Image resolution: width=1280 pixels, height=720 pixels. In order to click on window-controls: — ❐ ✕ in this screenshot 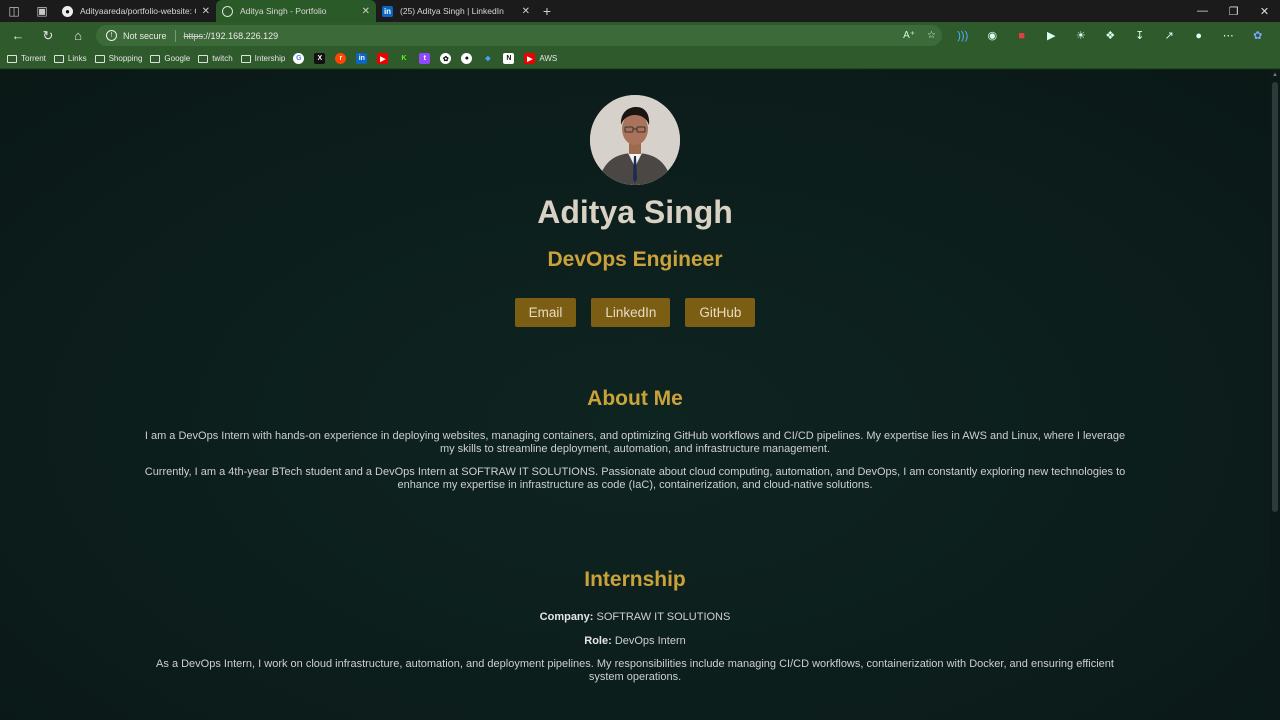, I will do `click(1233, 11)`.